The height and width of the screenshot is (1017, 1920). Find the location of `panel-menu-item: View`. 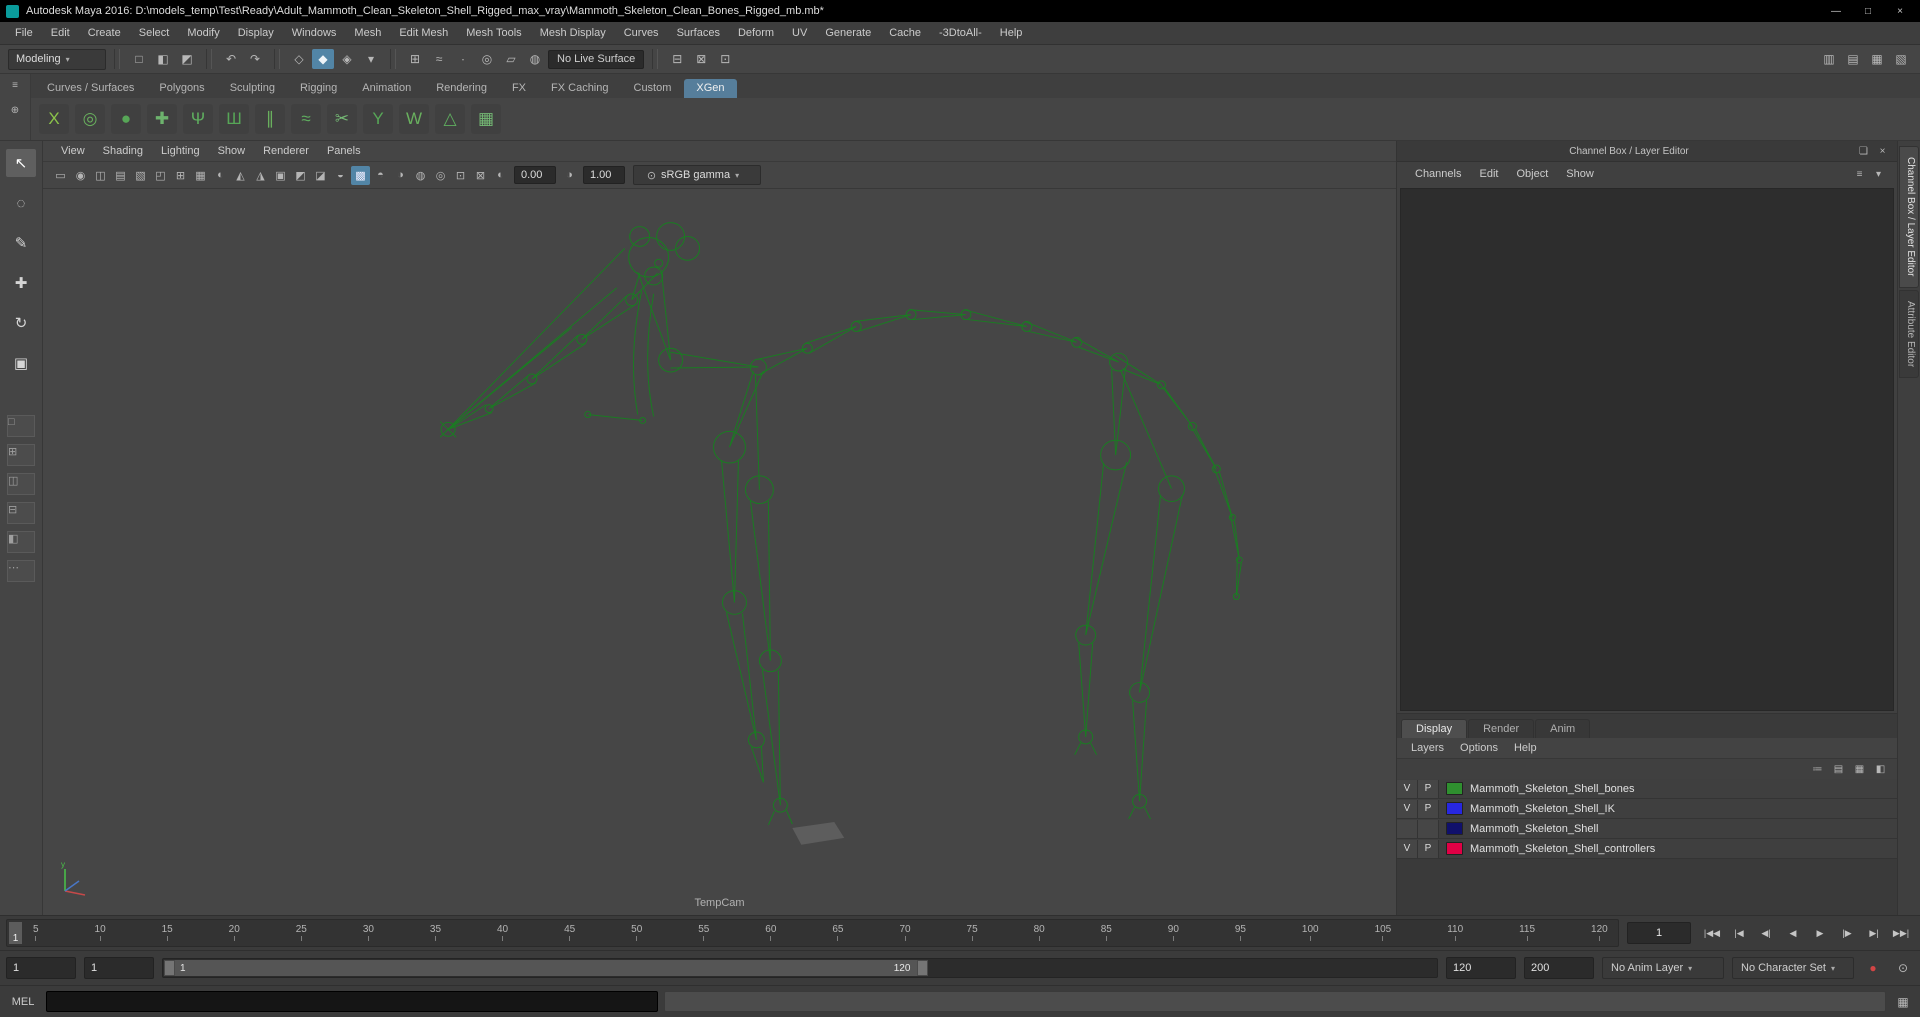

panel-menu-item: View is located at coordinates (73, 151).